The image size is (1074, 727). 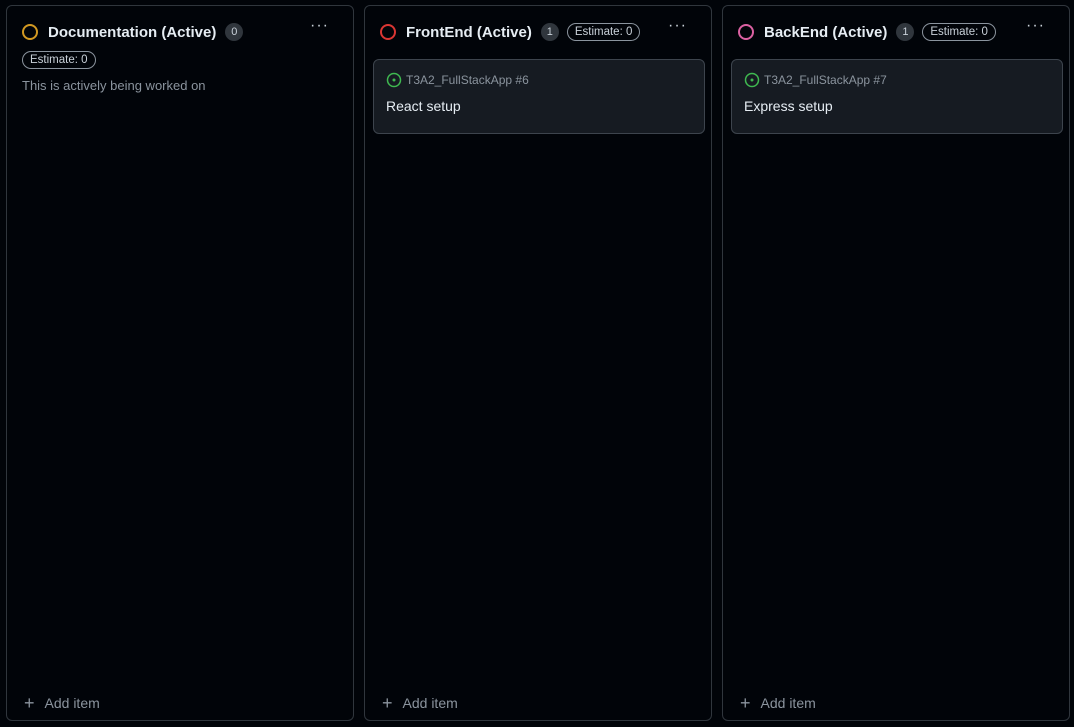 What do you see at coordinates (826, 32) in the screenshot?
I see `column-title: BackEnd (Active)` at bounding box center [826, 32].